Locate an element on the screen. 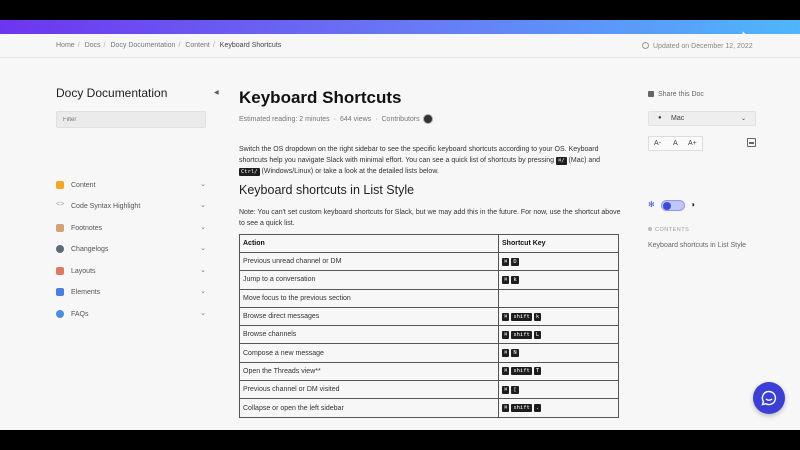 The image size is (800, 450). action-cell: Previous channel or DM visited is located at coordinates (369, 390).